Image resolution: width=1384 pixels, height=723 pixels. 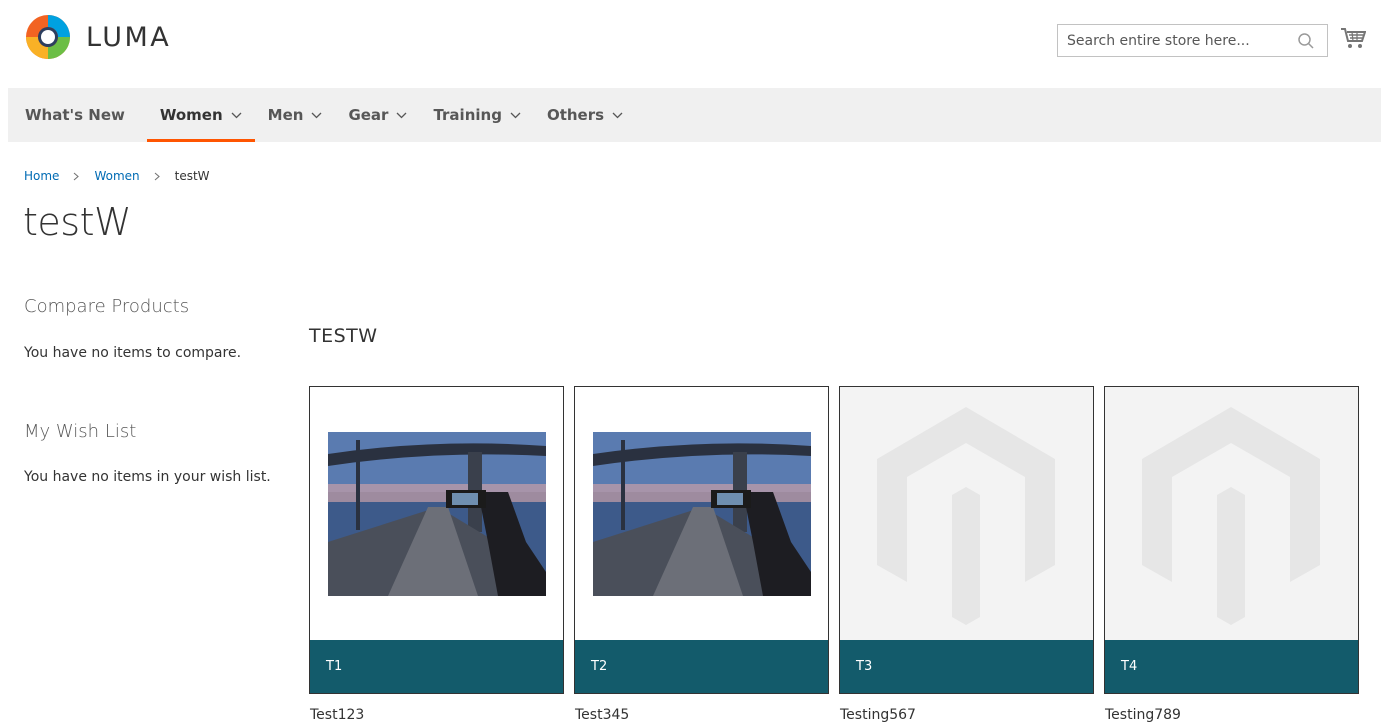 I want to click on nav-item-gear: Gear, so click(x=377, y=115).